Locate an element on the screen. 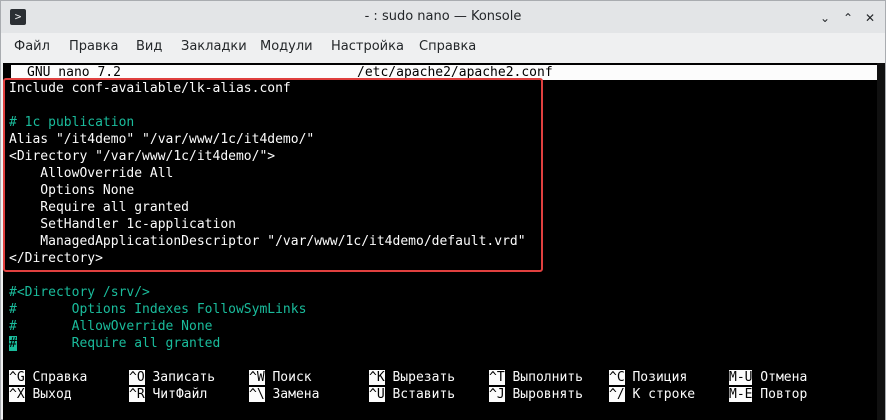 This screenshot has width=886, height=420. menu-bookmarks: Закладки is located at coordinates (214, 46).